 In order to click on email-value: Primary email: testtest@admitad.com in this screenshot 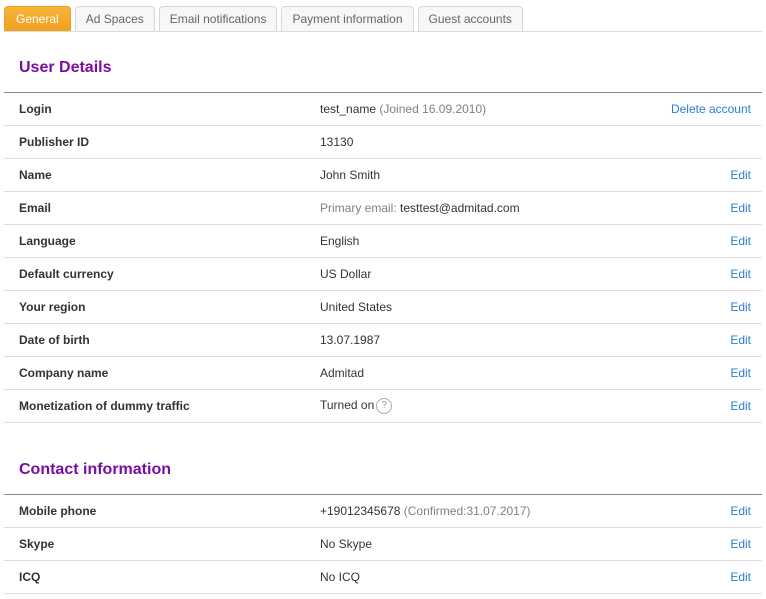, I will do `click(420, 208)`.